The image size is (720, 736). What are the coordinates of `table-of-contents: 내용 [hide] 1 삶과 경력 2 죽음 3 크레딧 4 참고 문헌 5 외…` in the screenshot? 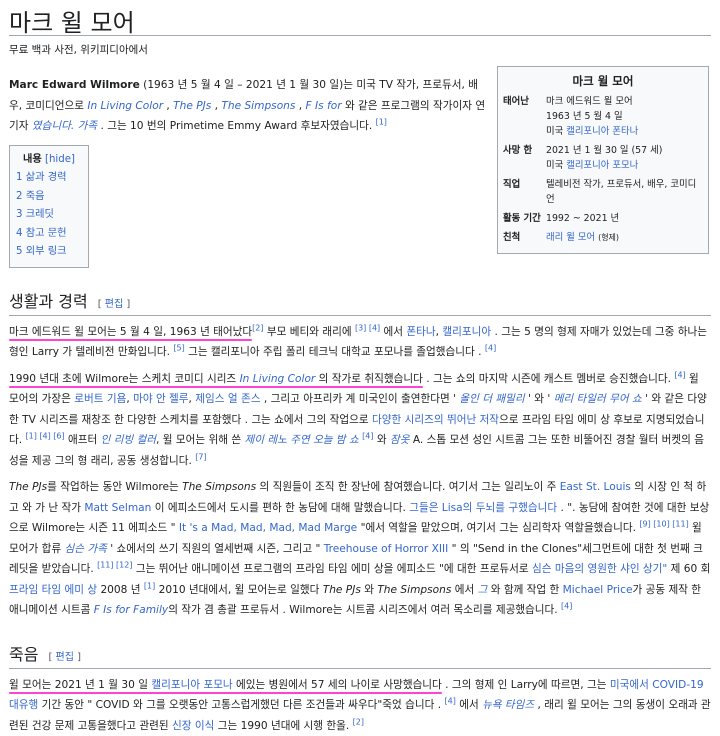 It's located at (49, 206).